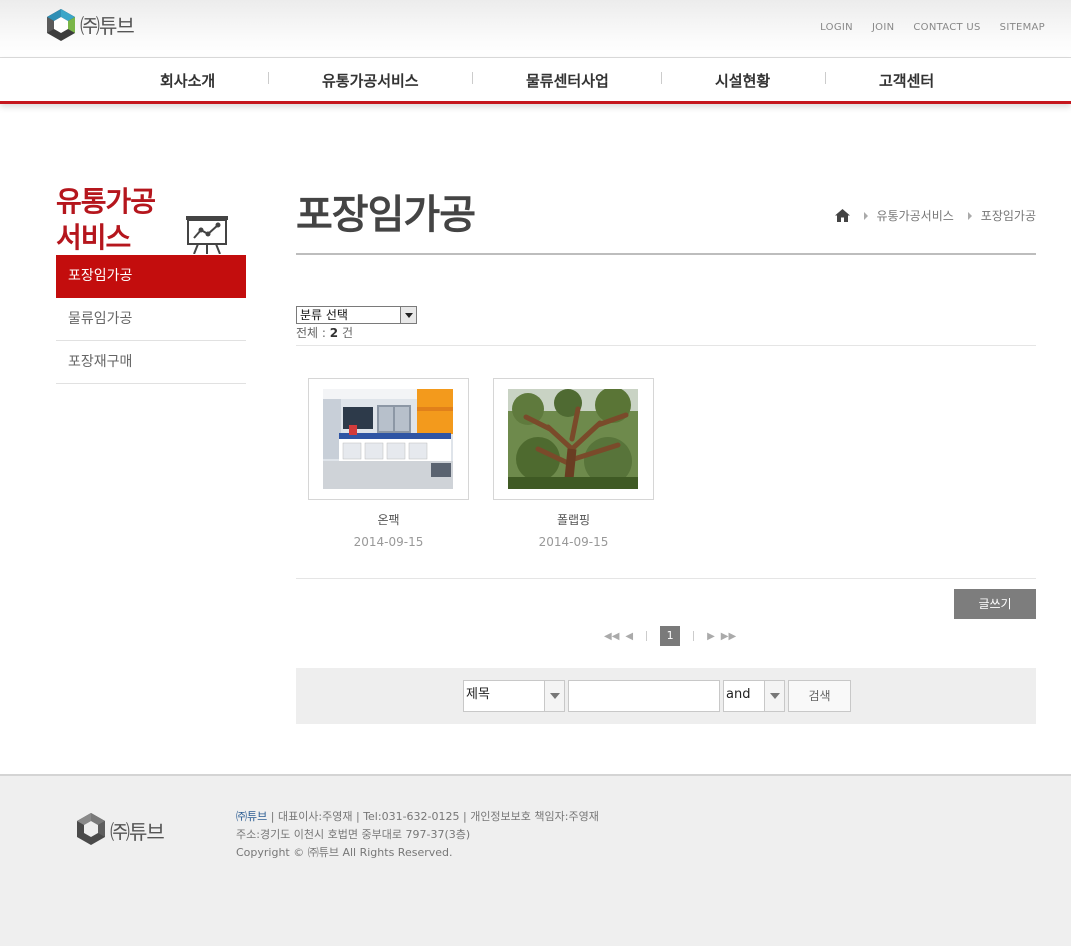 Image resolution: width=1071 pixels, height=946 pixels. I want to click on pine-tree-image, so click(573, 439).